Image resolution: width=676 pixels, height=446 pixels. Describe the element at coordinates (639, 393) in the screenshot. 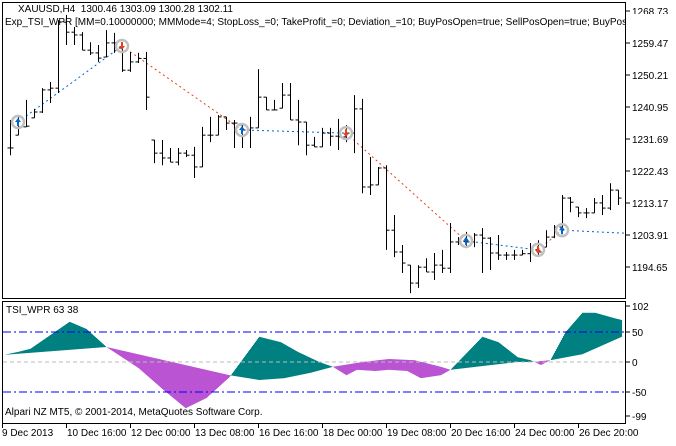

I see `indicator-tick-label: -50` at that location.